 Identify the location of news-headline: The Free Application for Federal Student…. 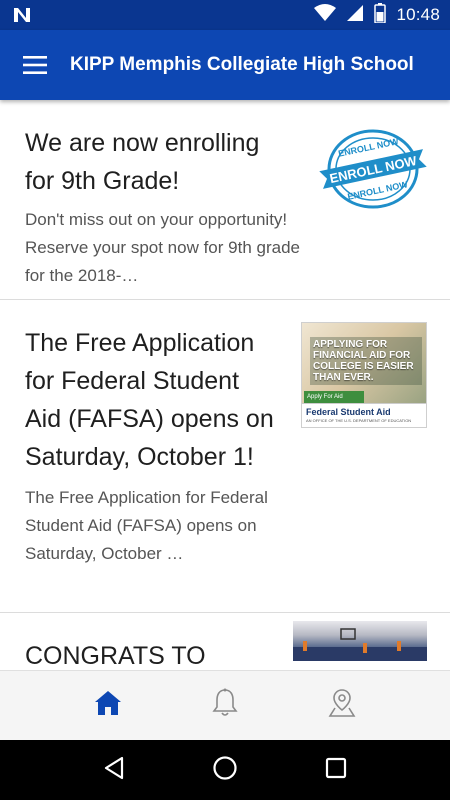
(149, 400).